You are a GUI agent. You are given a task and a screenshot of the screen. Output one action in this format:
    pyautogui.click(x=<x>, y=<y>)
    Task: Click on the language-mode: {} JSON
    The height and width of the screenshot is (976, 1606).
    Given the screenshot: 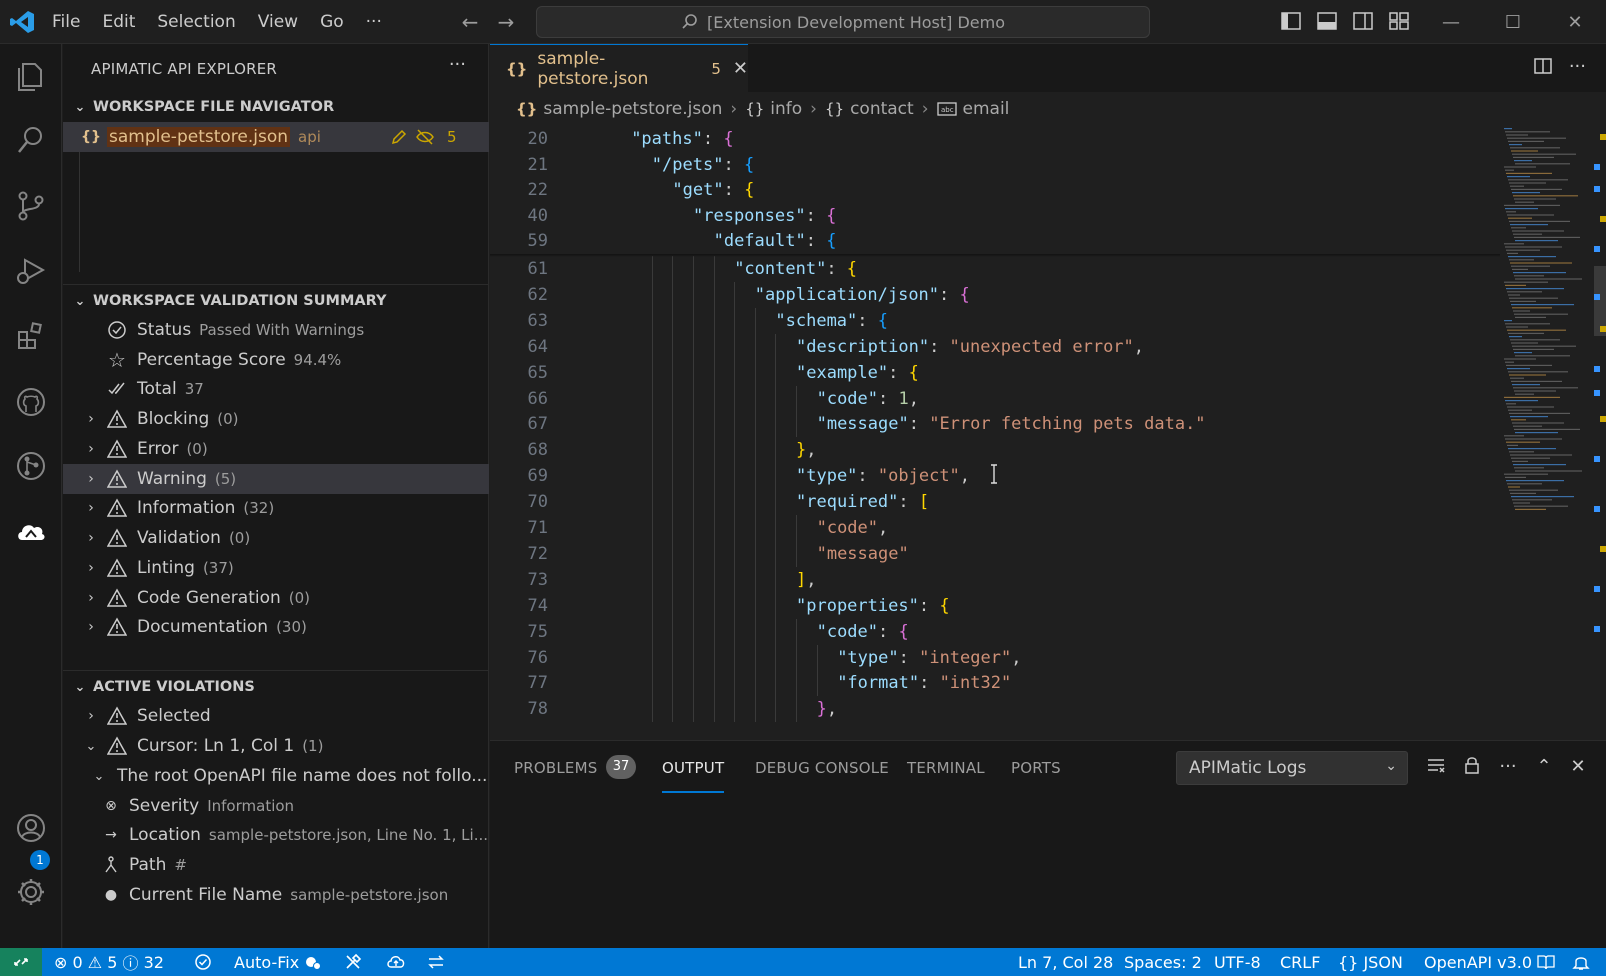 What is the action you would take?
    pyautogui.click(x=1370, y=962)
    